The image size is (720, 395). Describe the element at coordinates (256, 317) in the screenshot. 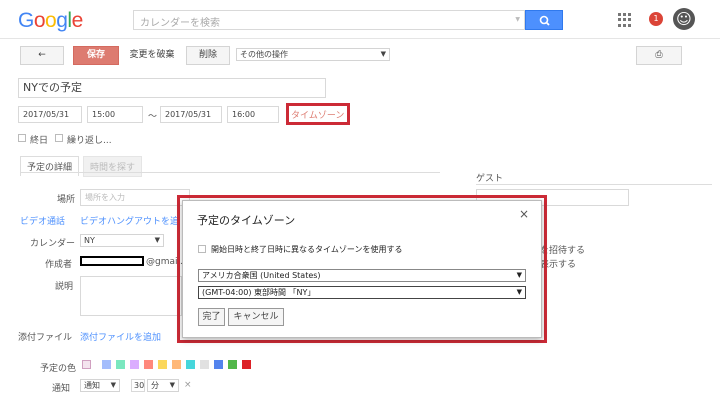

I see `cancel-button: キャンセル` at that location.